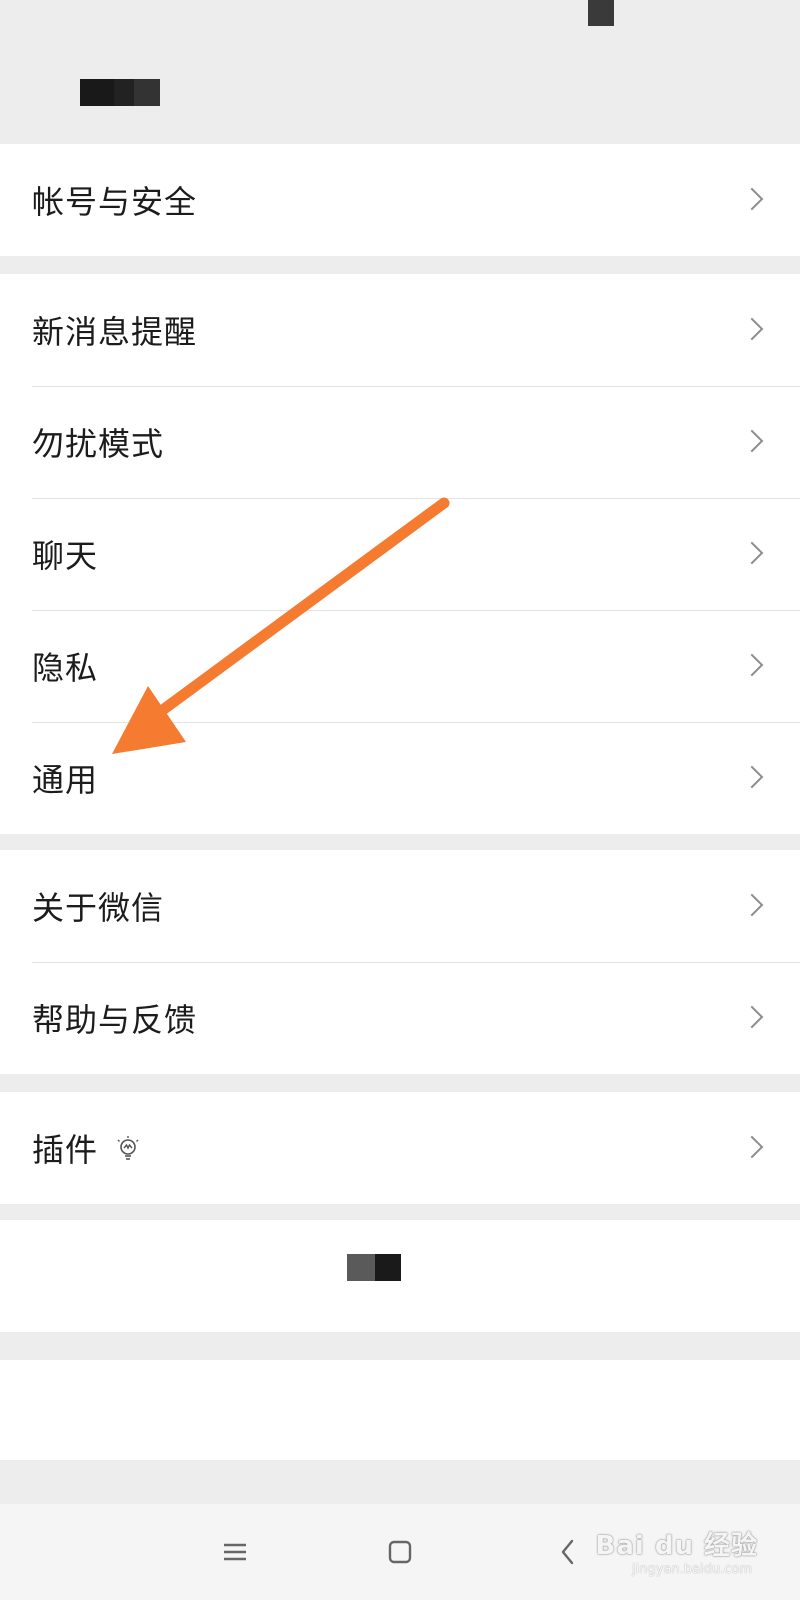  I want to click on back-icon, so click(567, 1552).